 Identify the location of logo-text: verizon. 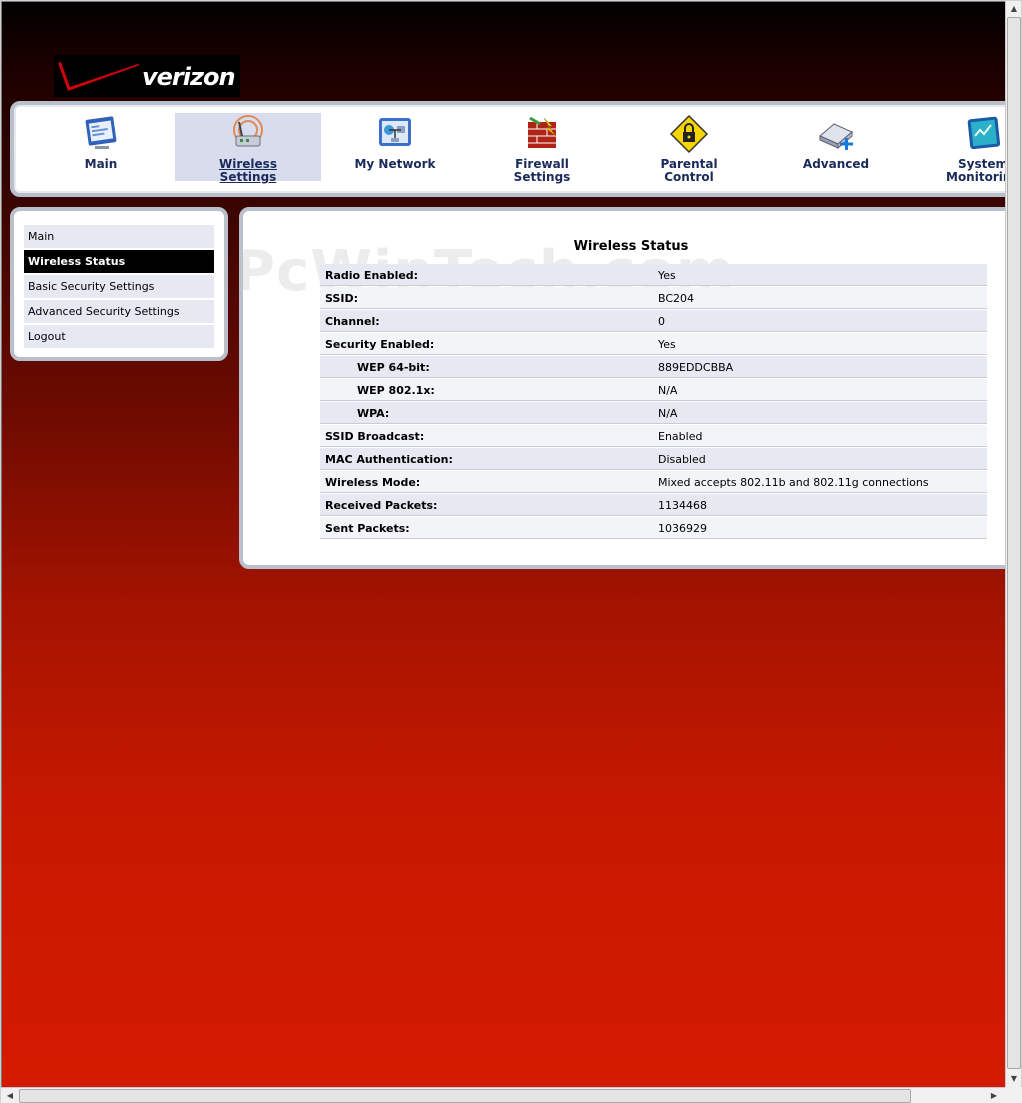
(189, 77).